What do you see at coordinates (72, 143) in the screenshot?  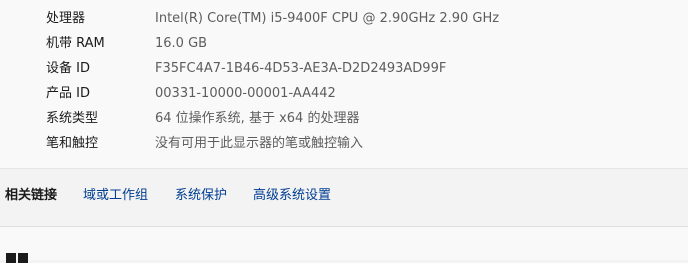 I see `spec-label-pen-touch: 笔和触控` at bounding box center [72, 143].